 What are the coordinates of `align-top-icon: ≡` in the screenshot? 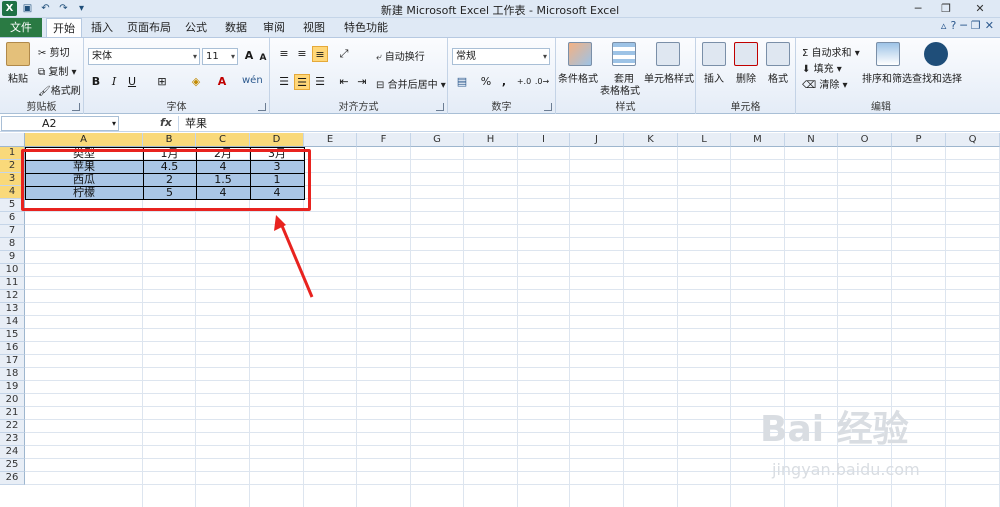 It's located at (284, 54).